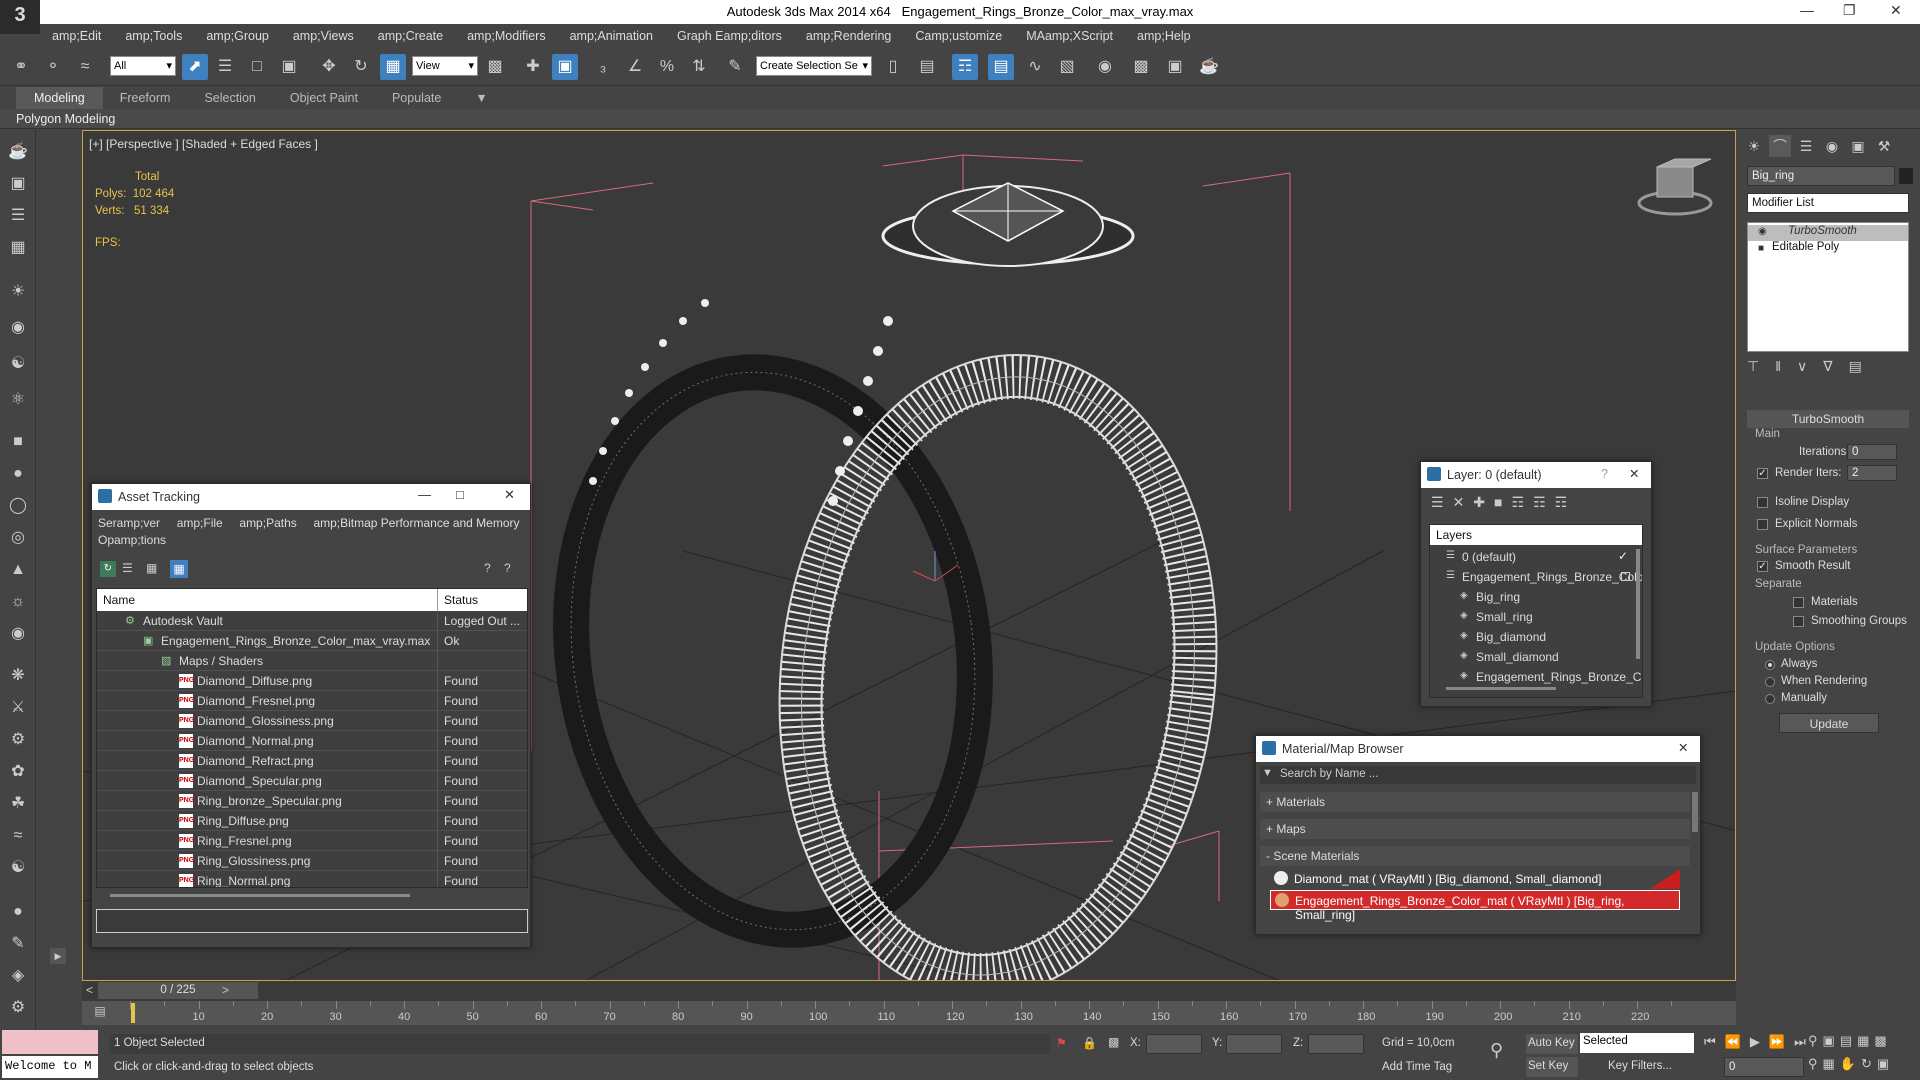  Describe the element at coordinates (1625, 576) in the screenshot. I see `layer-active-toggle` at that location.